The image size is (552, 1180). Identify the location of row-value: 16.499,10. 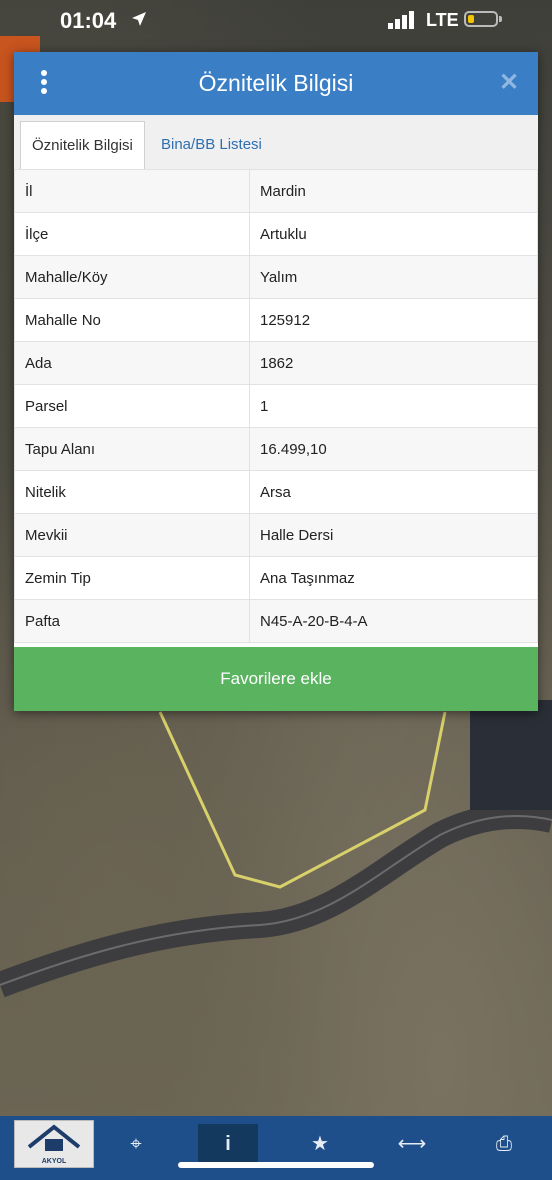
(393, 449).